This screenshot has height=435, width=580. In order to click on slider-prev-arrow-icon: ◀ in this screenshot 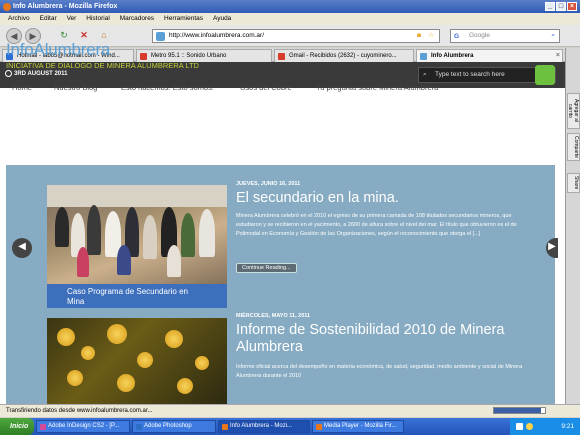, I will do `click(22, 248)`.